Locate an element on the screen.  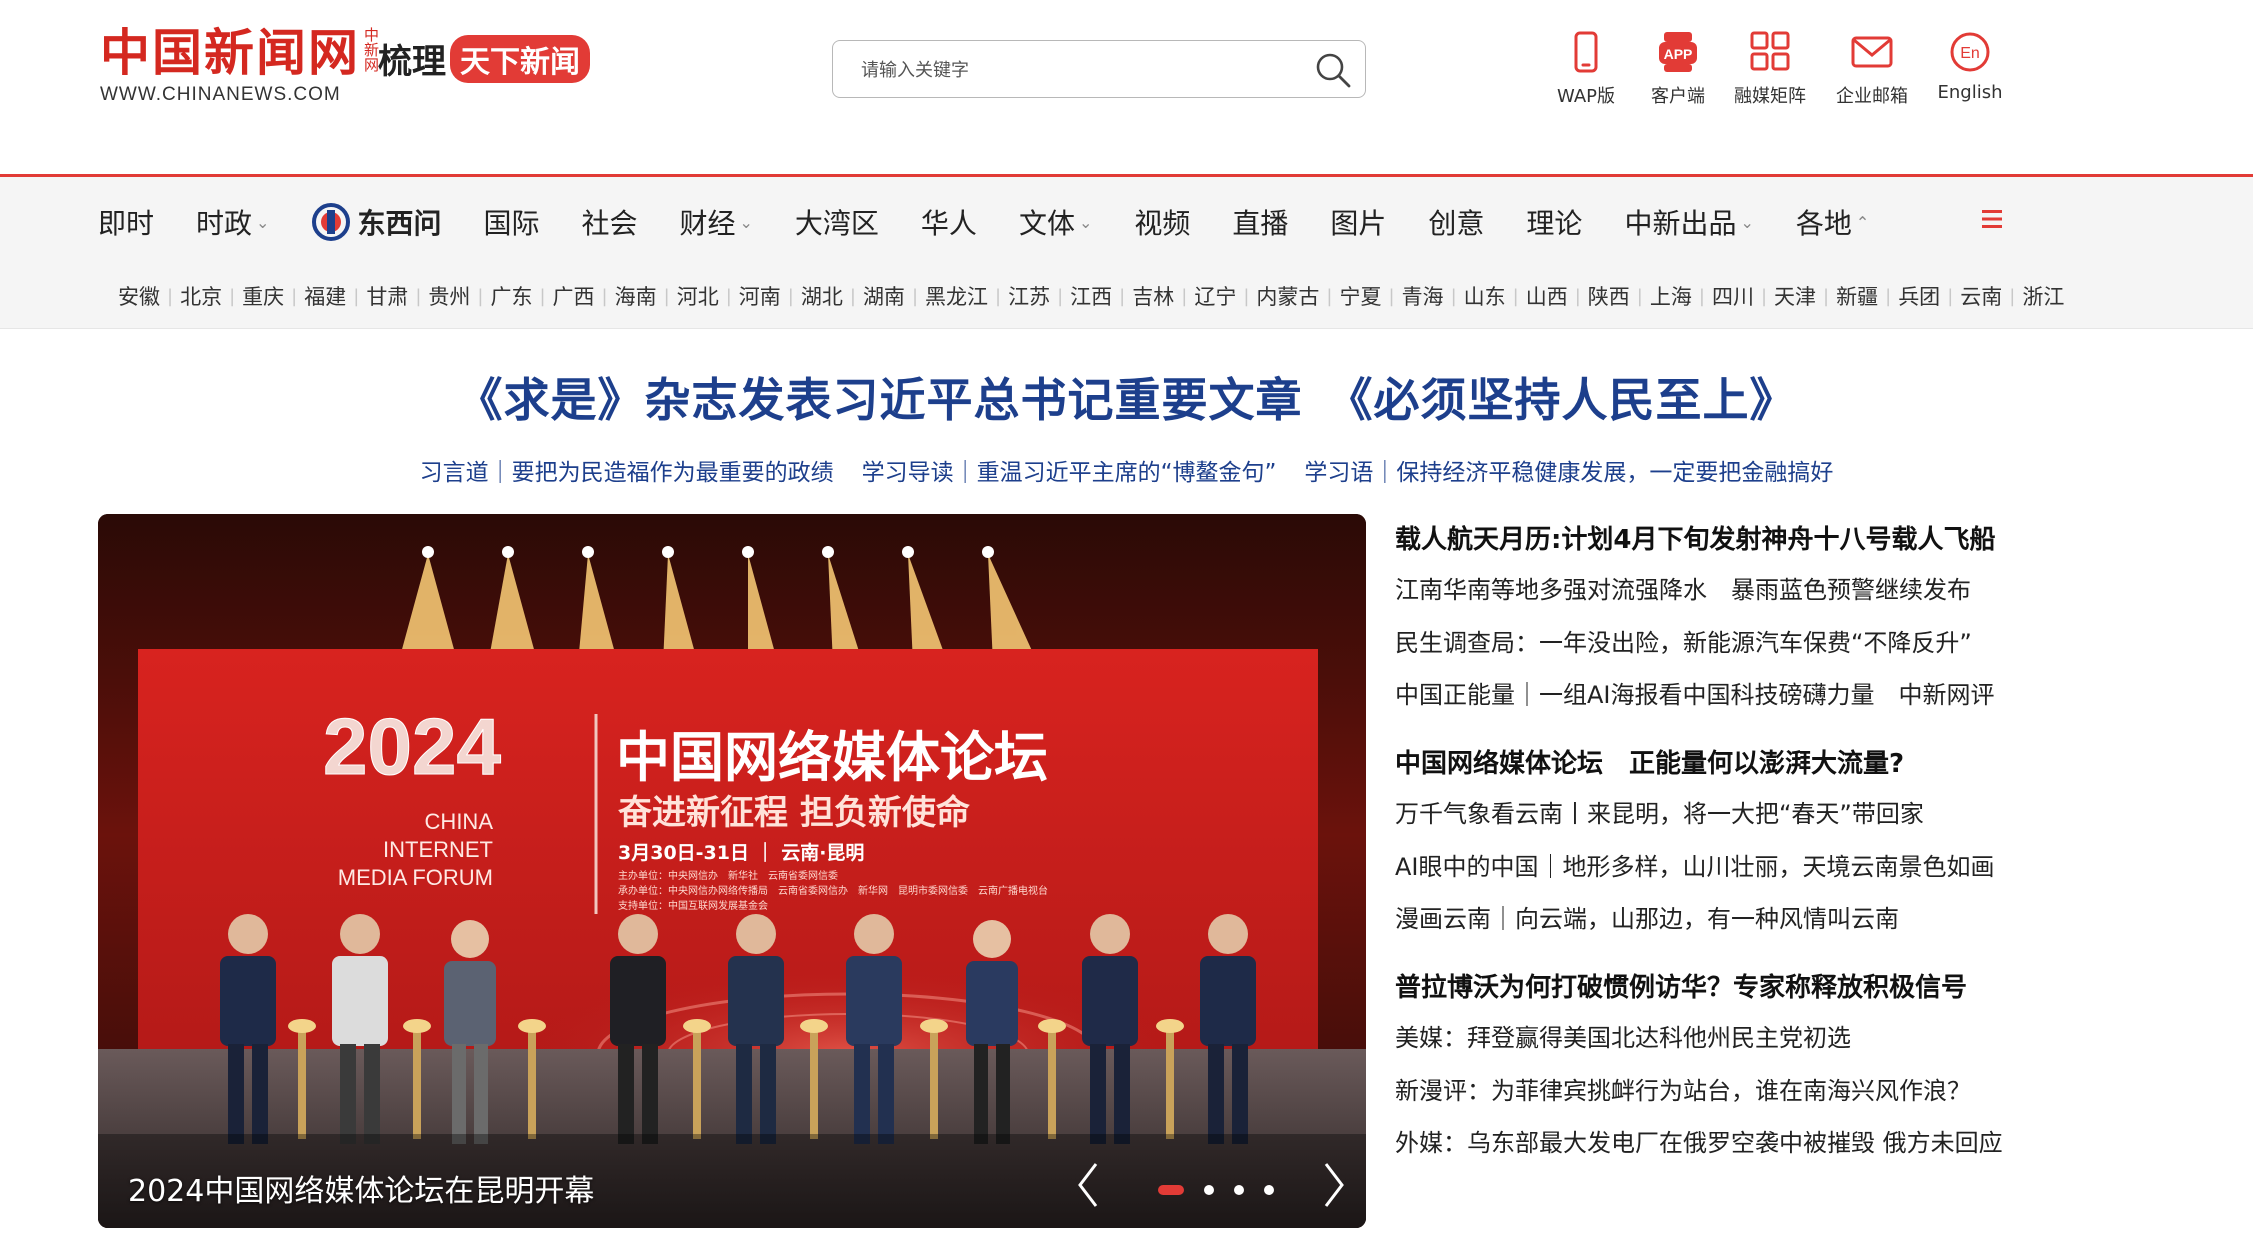
region-link: 吉林 is located at coordinates (1153, 296).